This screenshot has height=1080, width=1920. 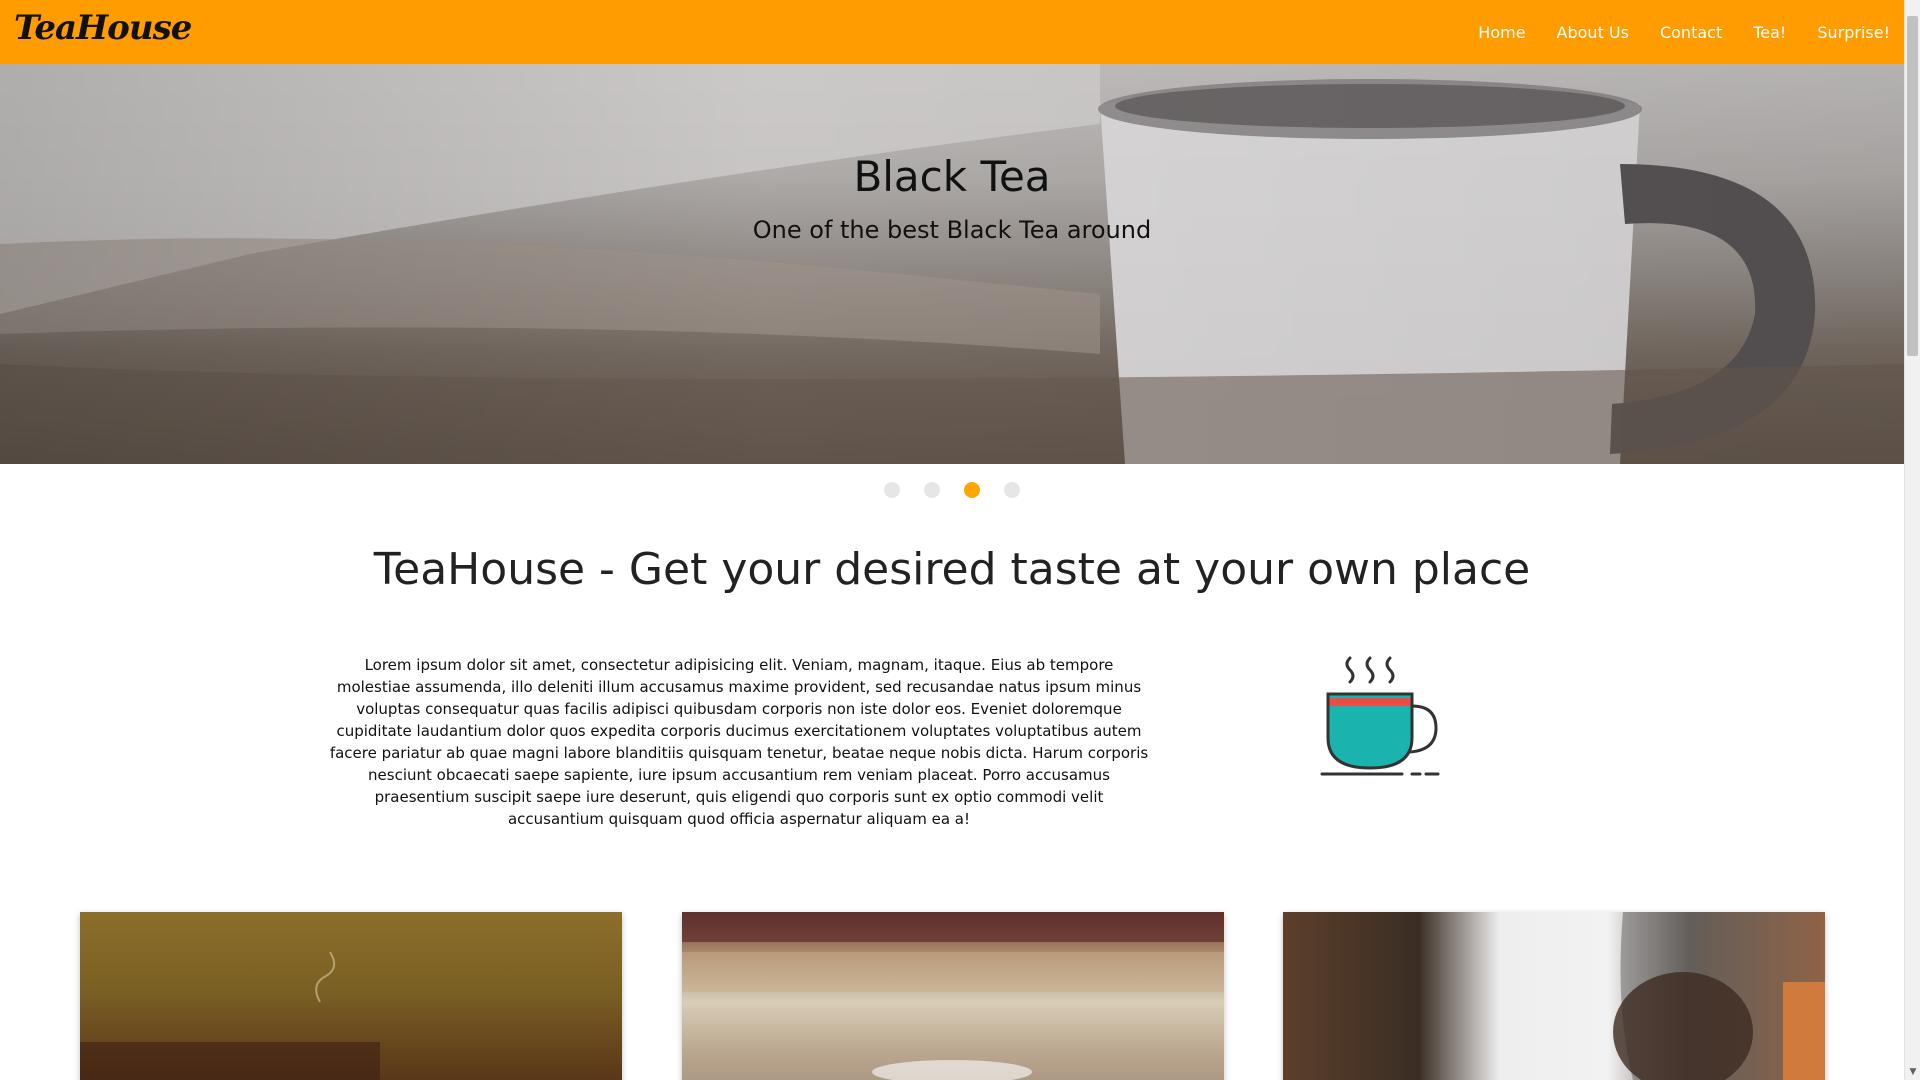 What do you see at coordinates (1912, 186) in the screenshot?
I see `scrollbar-thumb` at bounding box center [1912, 186].